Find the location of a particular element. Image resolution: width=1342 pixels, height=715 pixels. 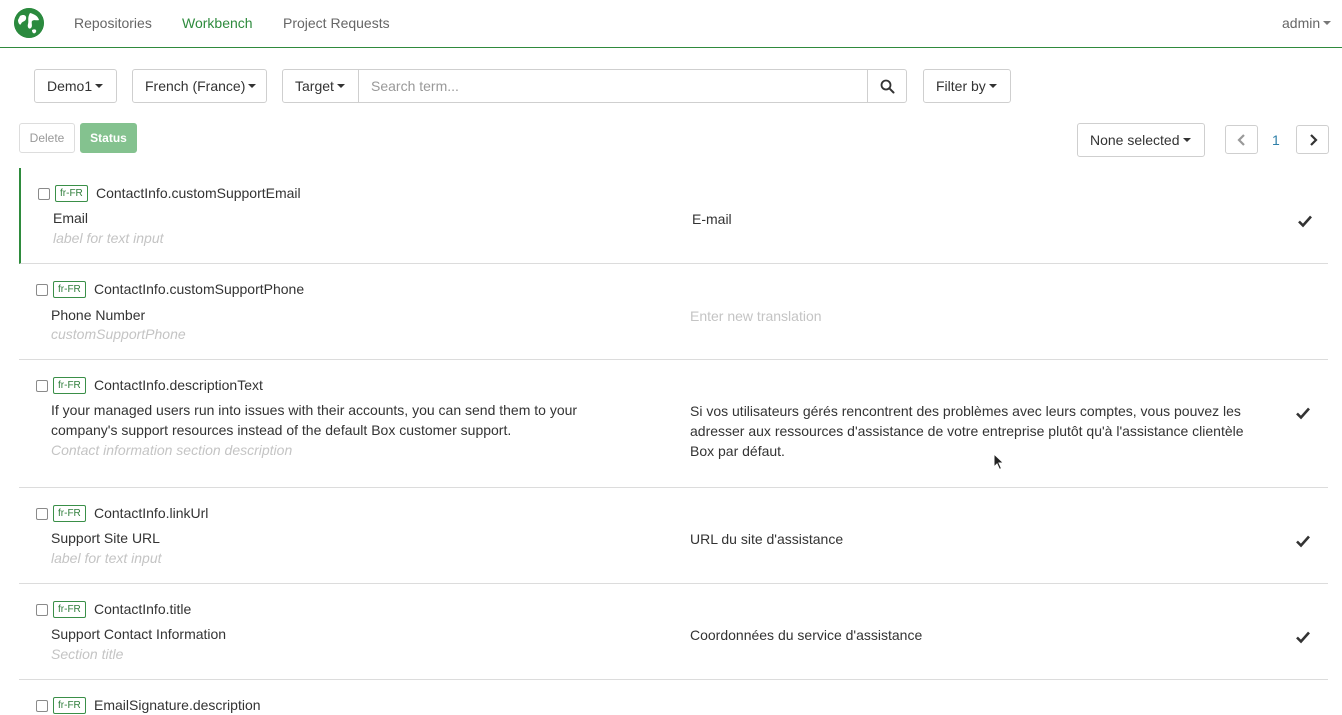

globe-icon is located at coordinates (29, 23).